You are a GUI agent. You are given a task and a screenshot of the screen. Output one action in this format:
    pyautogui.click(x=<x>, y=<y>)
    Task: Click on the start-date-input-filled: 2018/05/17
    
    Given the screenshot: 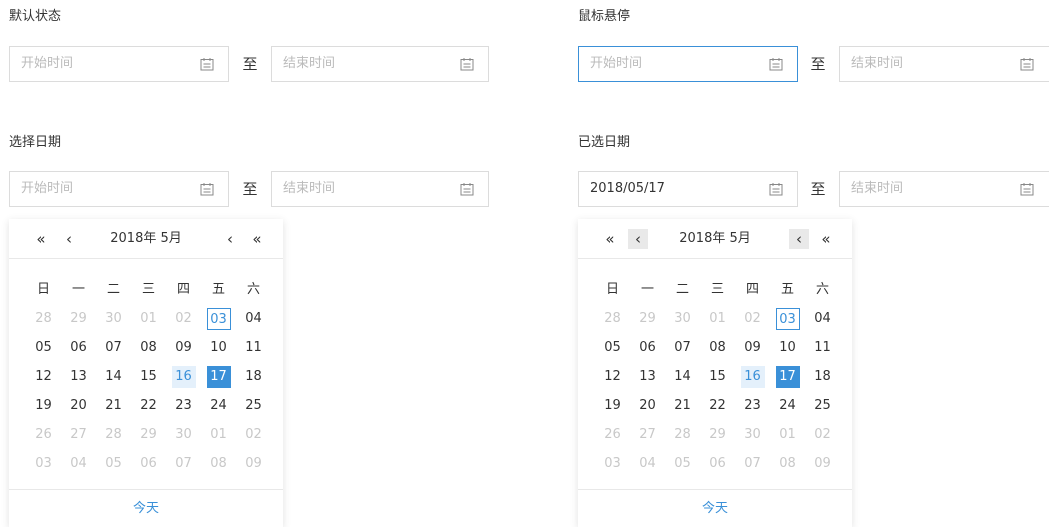 What is the action you would take?
    pyautogui.click(x=688, y=189)
    